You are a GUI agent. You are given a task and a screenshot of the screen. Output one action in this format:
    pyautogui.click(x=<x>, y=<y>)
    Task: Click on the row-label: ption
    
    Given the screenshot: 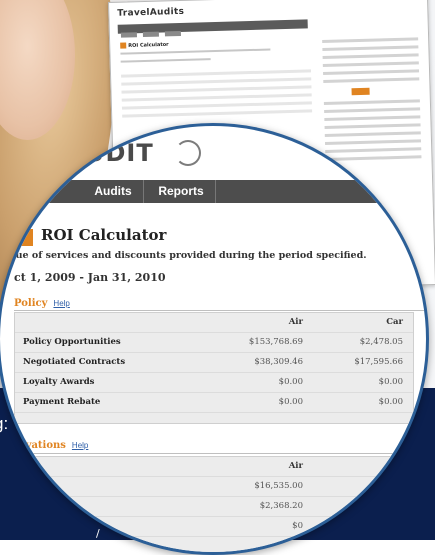 What is the action you would take?
    pyautogui.click(x=35, y=486)
    